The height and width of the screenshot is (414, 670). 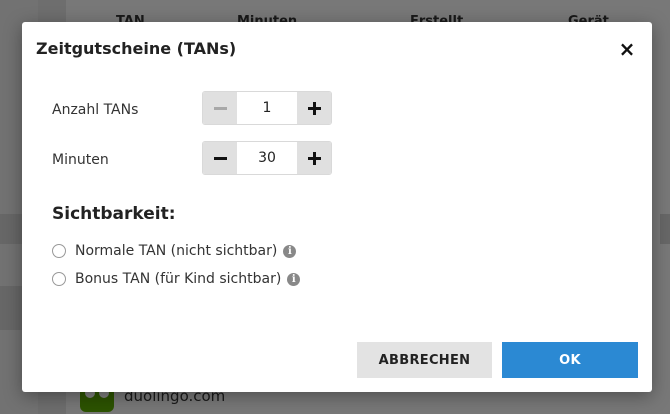 I want to click on minutes-label: Minuten, so click(x=80, y=160).